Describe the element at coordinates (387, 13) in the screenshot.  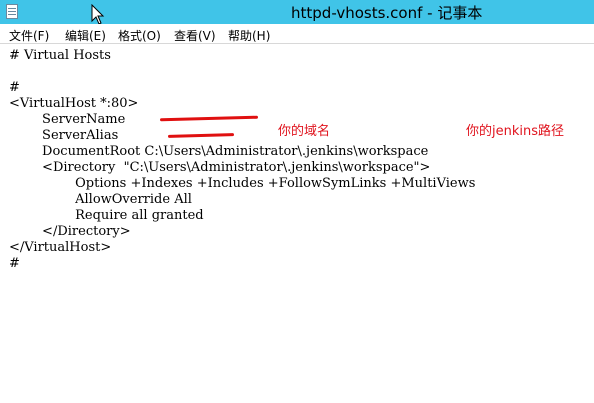
I see `window-title: httpd-vhosts.conf - 记事本` at that location.